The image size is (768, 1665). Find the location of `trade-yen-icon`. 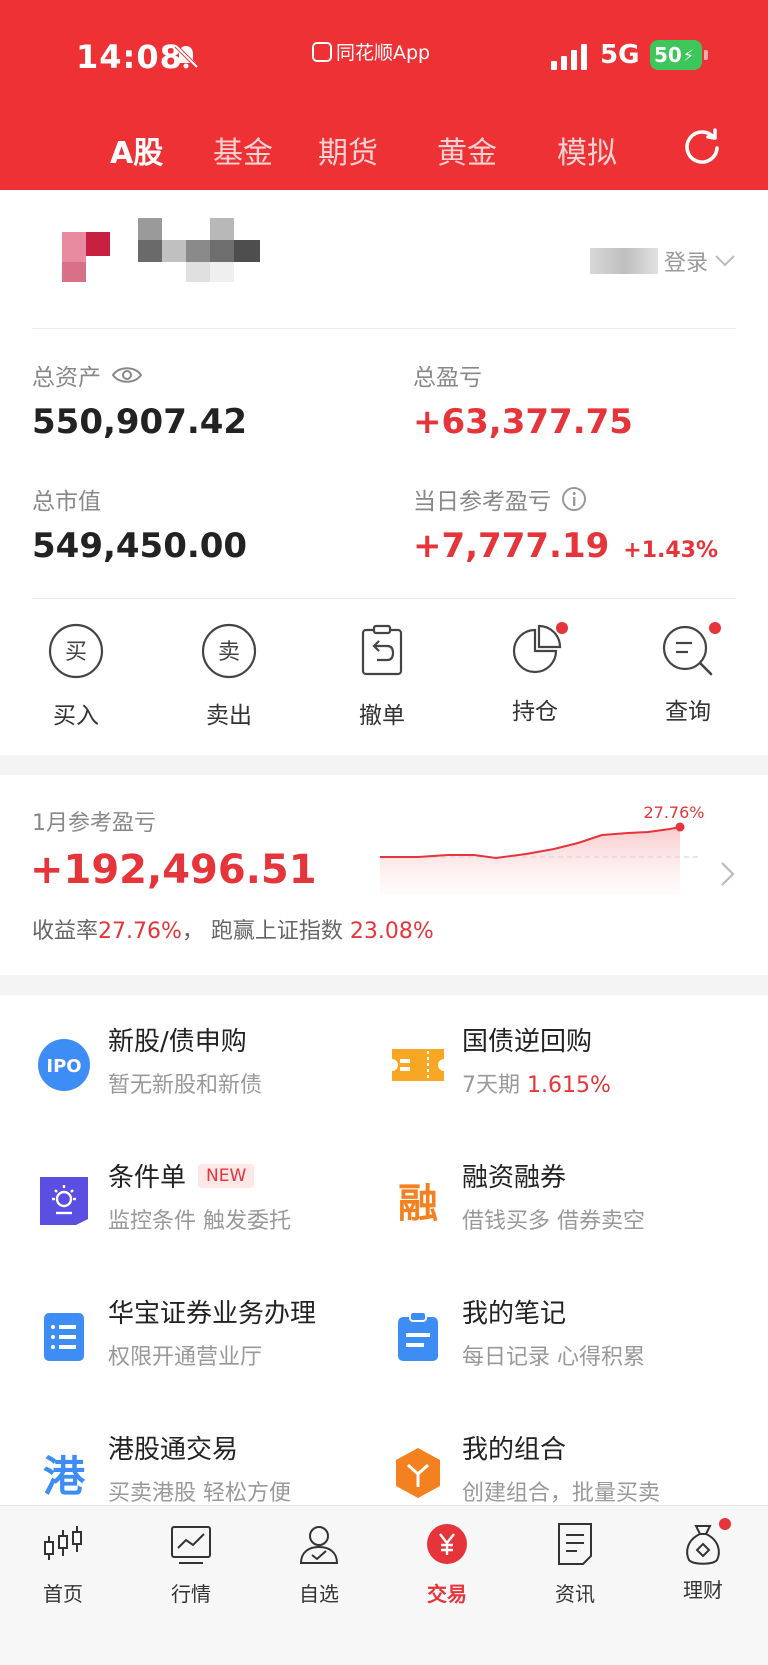

trade-yen-icon is located at coordinates (447, 1544).